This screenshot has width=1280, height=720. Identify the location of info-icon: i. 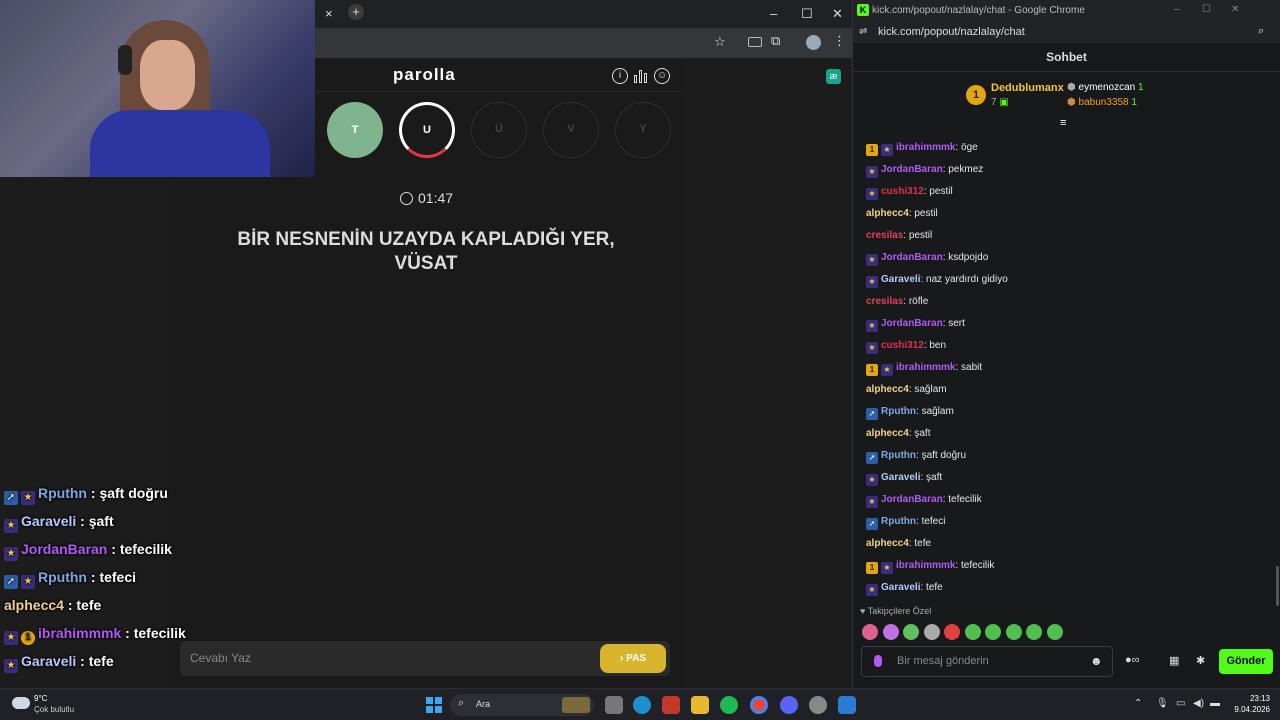
(620, 76).